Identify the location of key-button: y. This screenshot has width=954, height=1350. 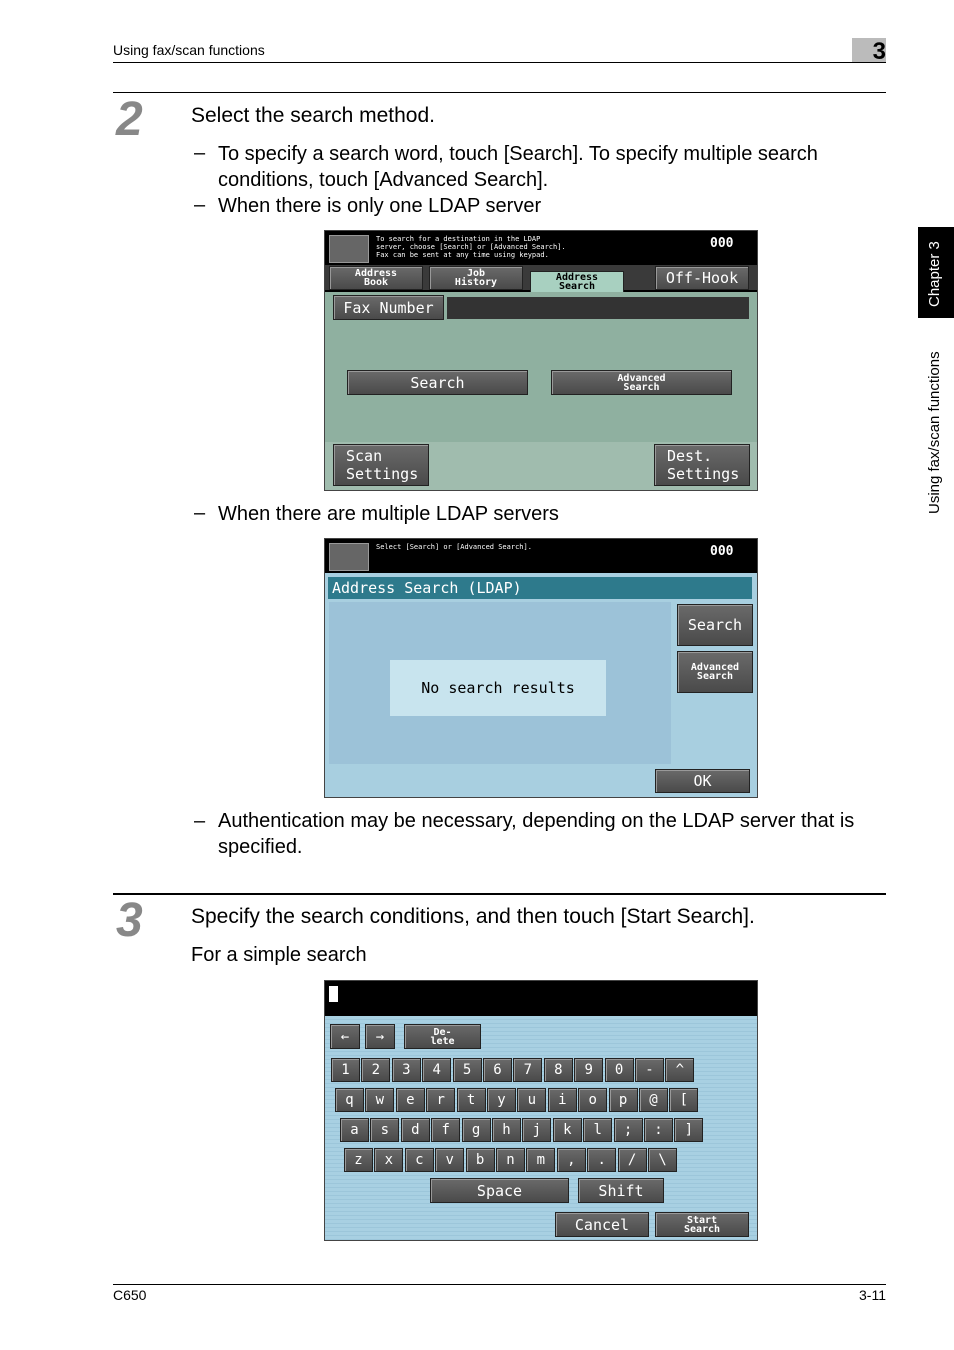
(501, 1100).